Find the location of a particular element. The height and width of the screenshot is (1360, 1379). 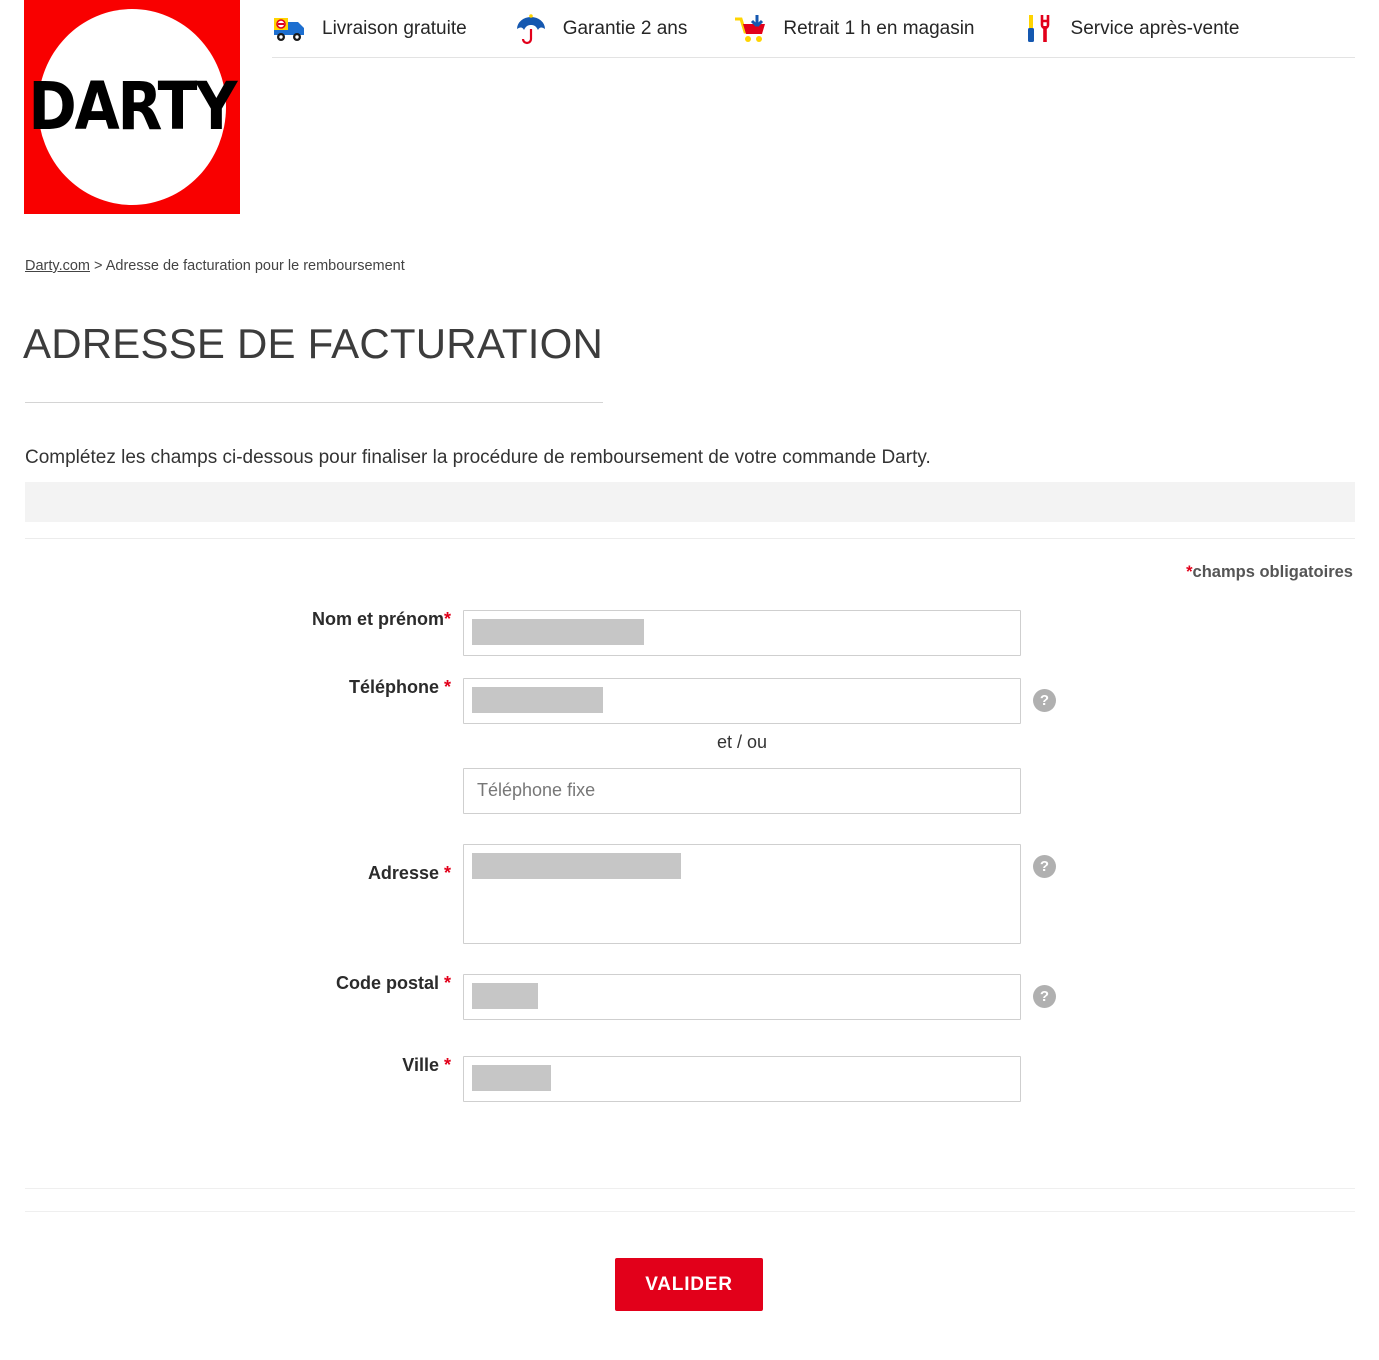

label-ville: Ville * is located at coordinates (426, 1065).